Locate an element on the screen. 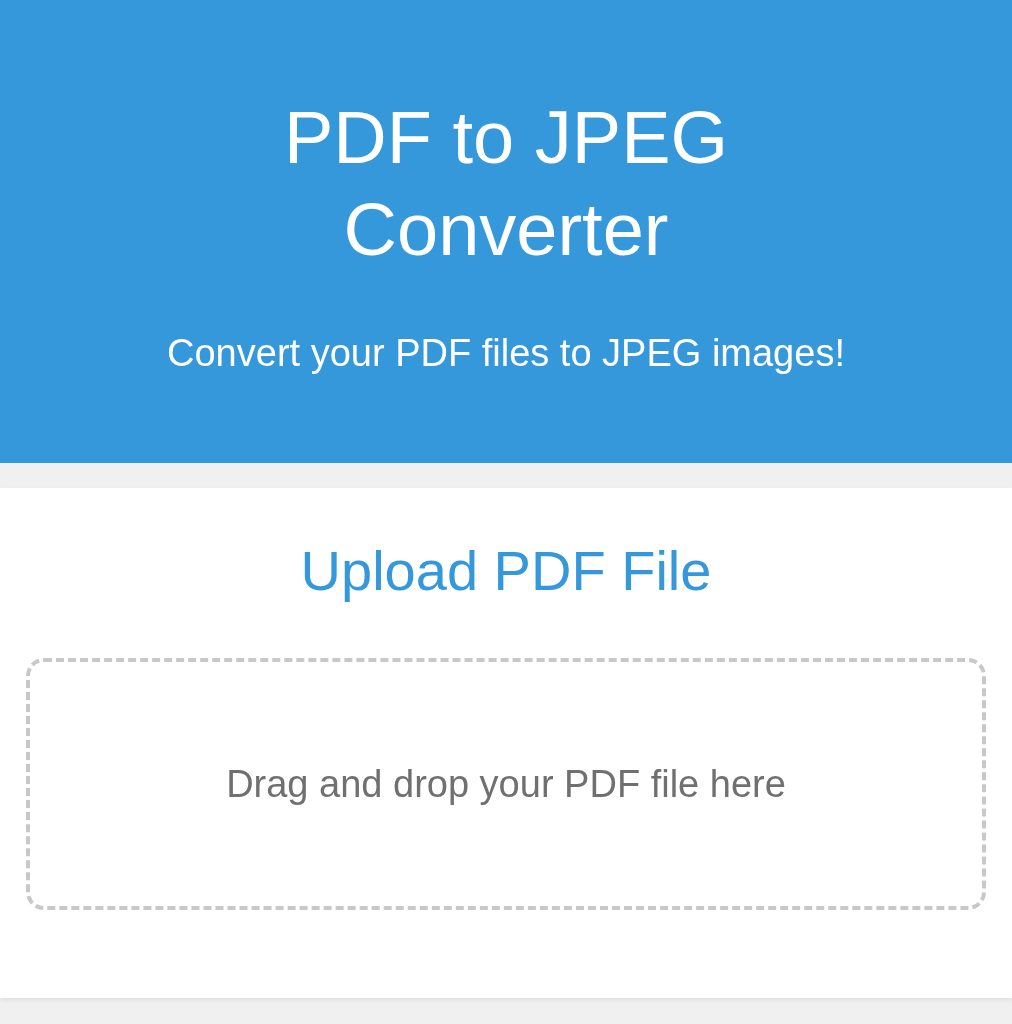 The height and width of the screenshot is (1024, 1012). page-subtitle: Convert your PDF files to JPEG images! is located at coordinates (506, 353).